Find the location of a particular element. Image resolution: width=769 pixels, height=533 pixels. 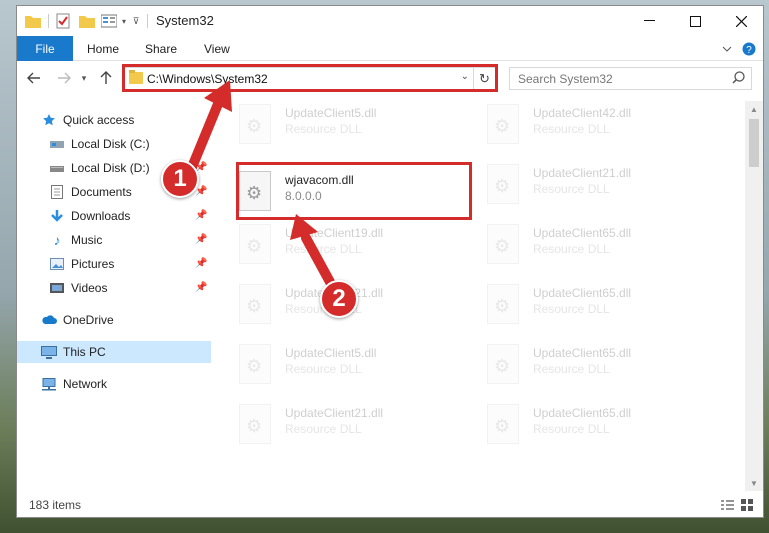

scroll-down-icon: ▼ is located at coordinates (754, 483).